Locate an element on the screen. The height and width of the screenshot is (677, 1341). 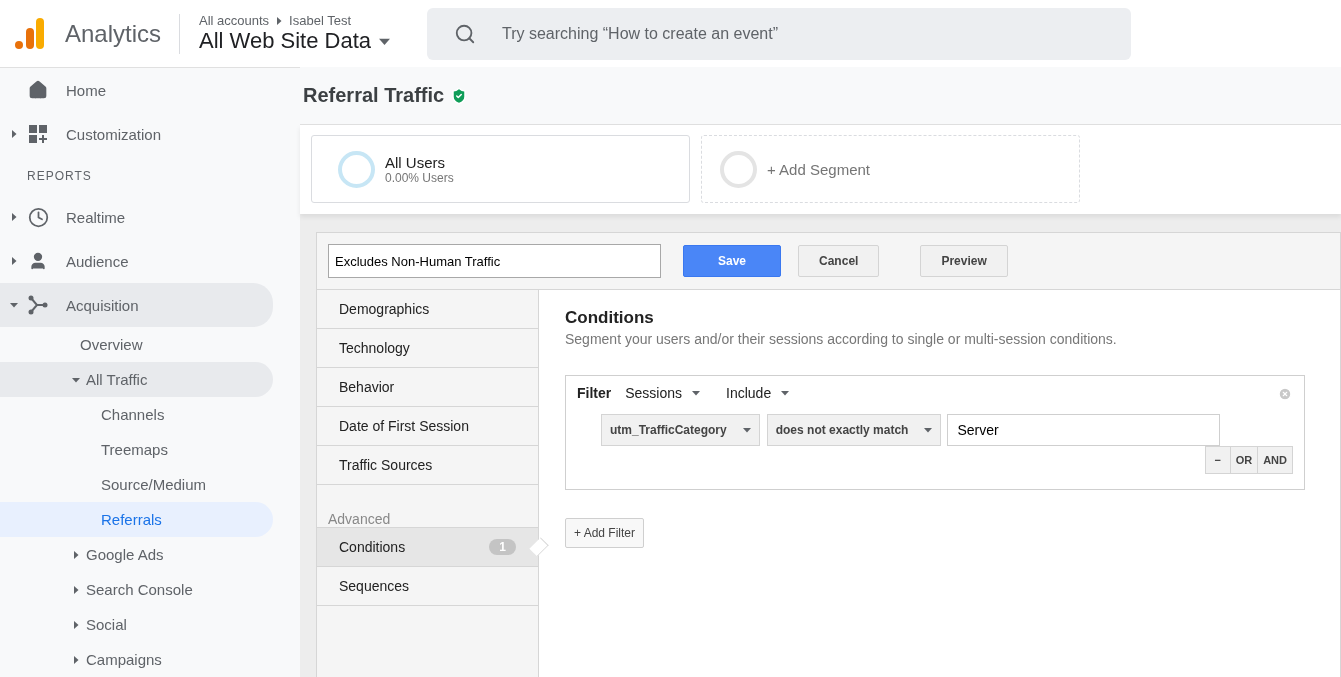
segment-card: All Users 0.00% Users is located at coordinates (500, 169).